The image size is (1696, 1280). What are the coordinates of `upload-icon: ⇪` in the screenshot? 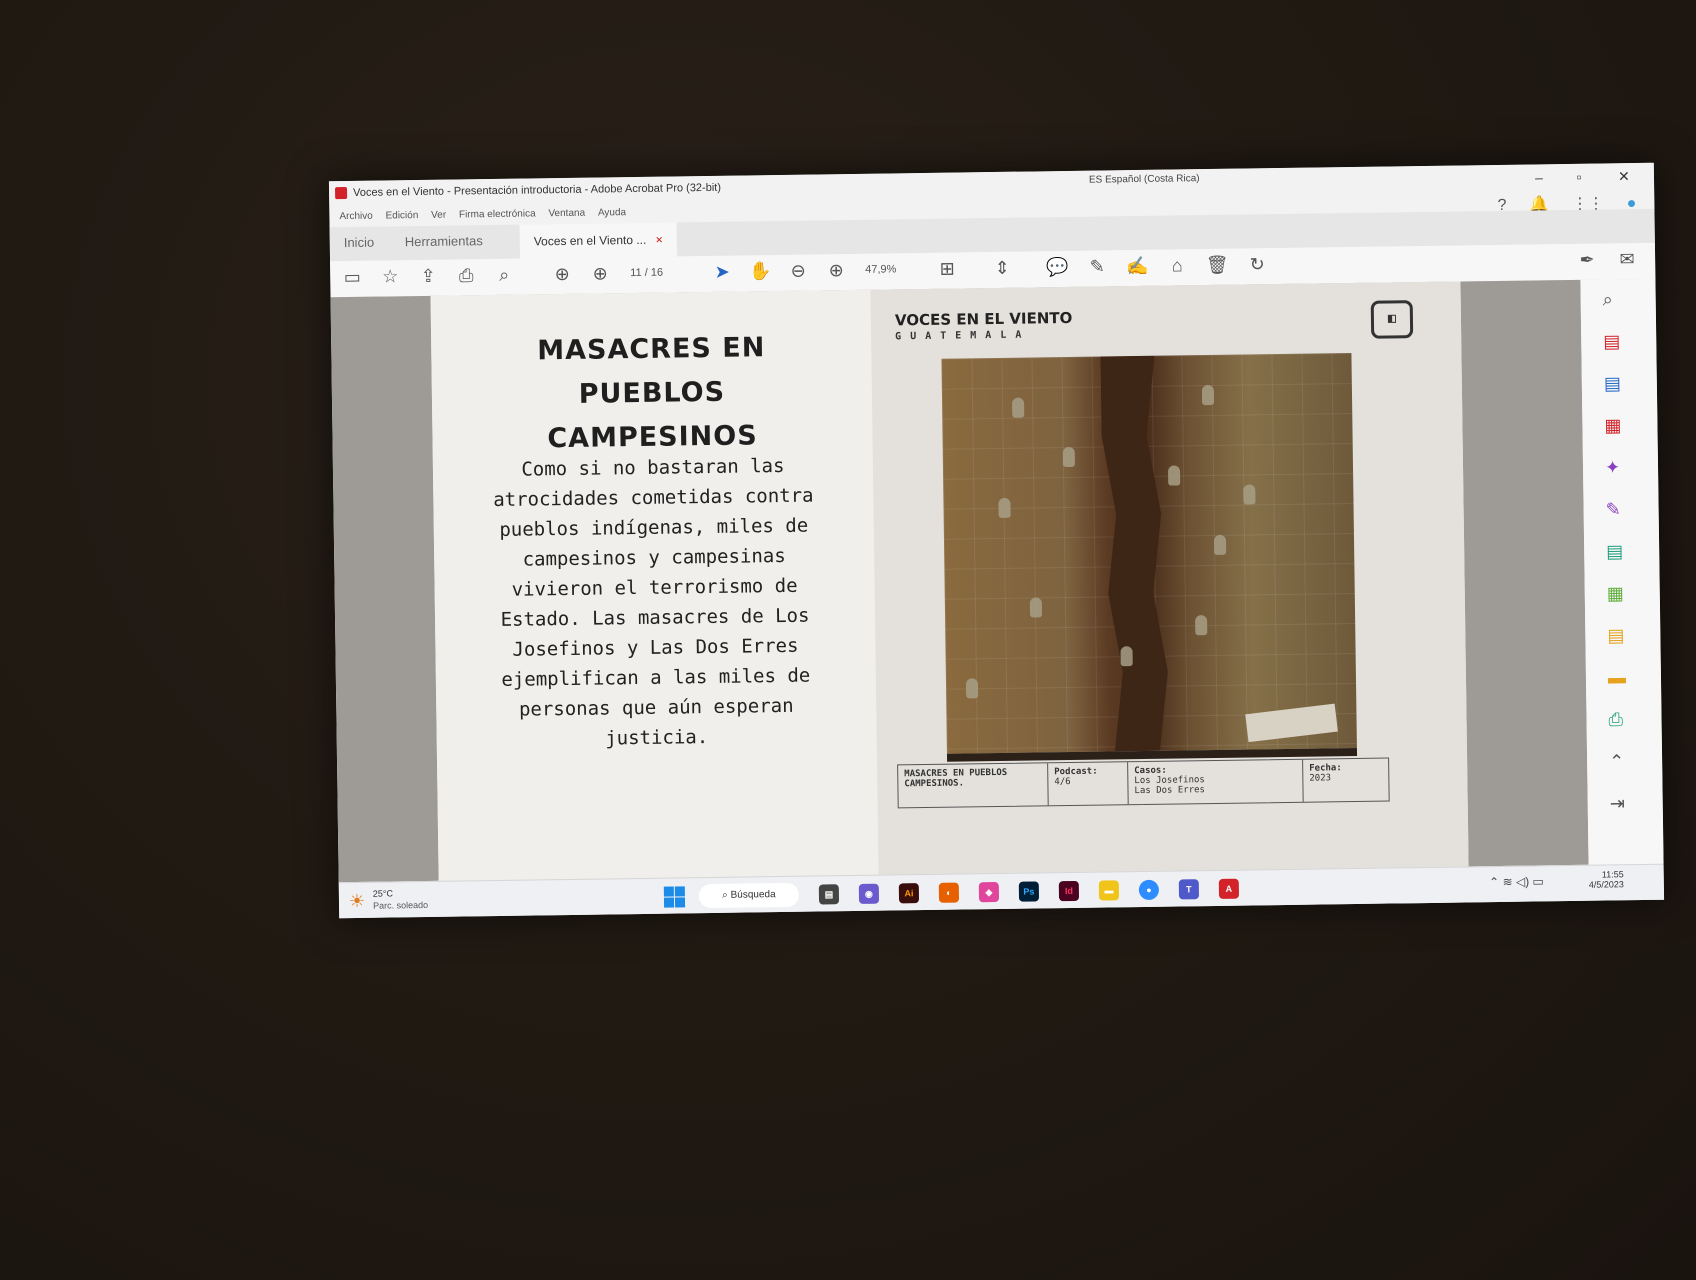 It's located at (428, 276).